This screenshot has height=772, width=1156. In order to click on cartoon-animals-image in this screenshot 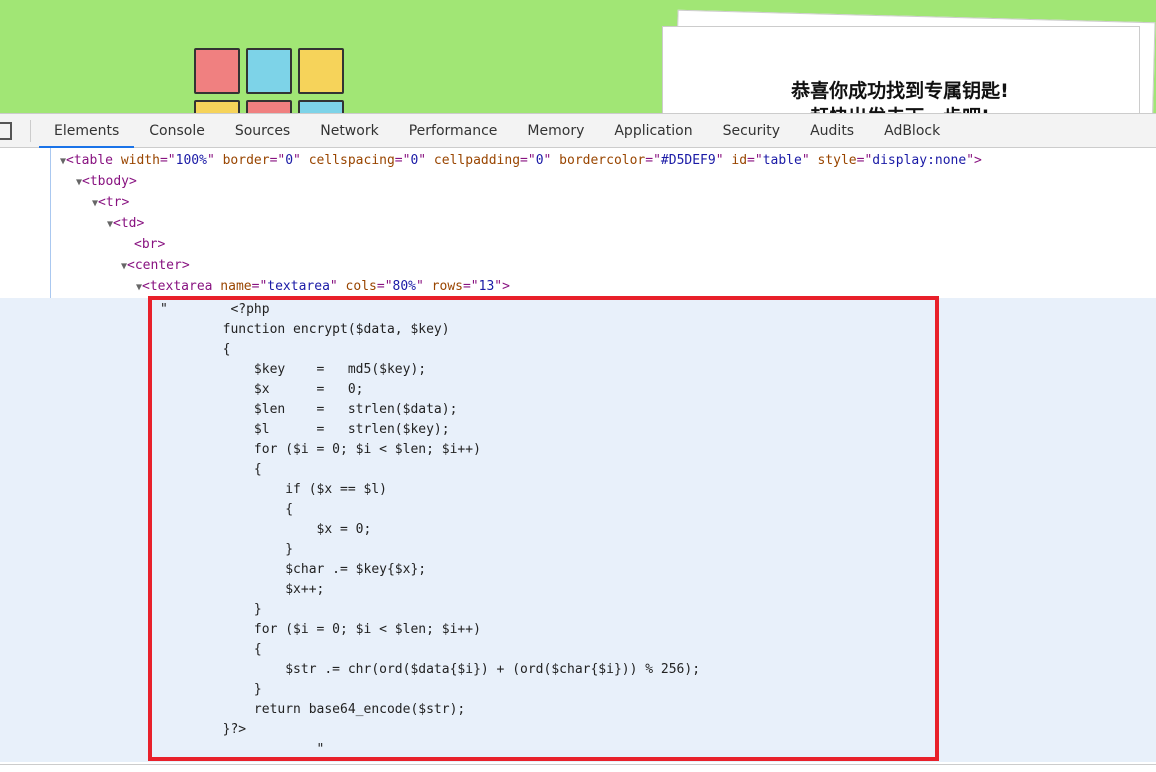, I will do `click(269, 80)`.